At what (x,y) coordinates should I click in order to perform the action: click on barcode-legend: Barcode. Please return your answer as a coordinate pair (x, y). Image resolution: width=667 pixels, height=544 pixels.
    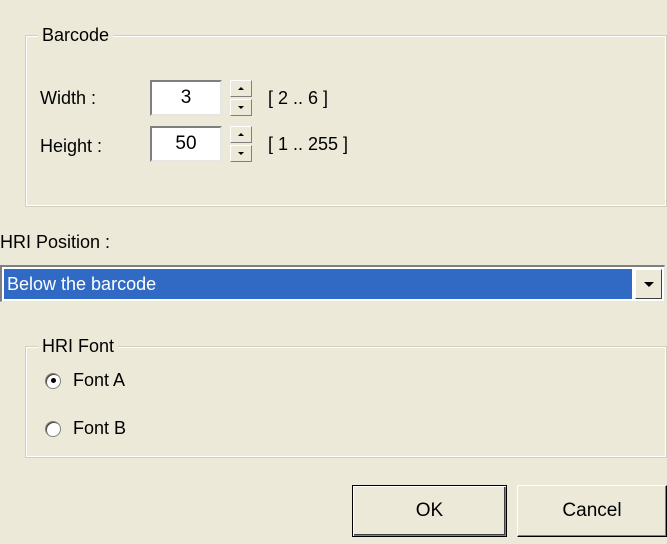
    Looking at the image, I should click on (76, 35).